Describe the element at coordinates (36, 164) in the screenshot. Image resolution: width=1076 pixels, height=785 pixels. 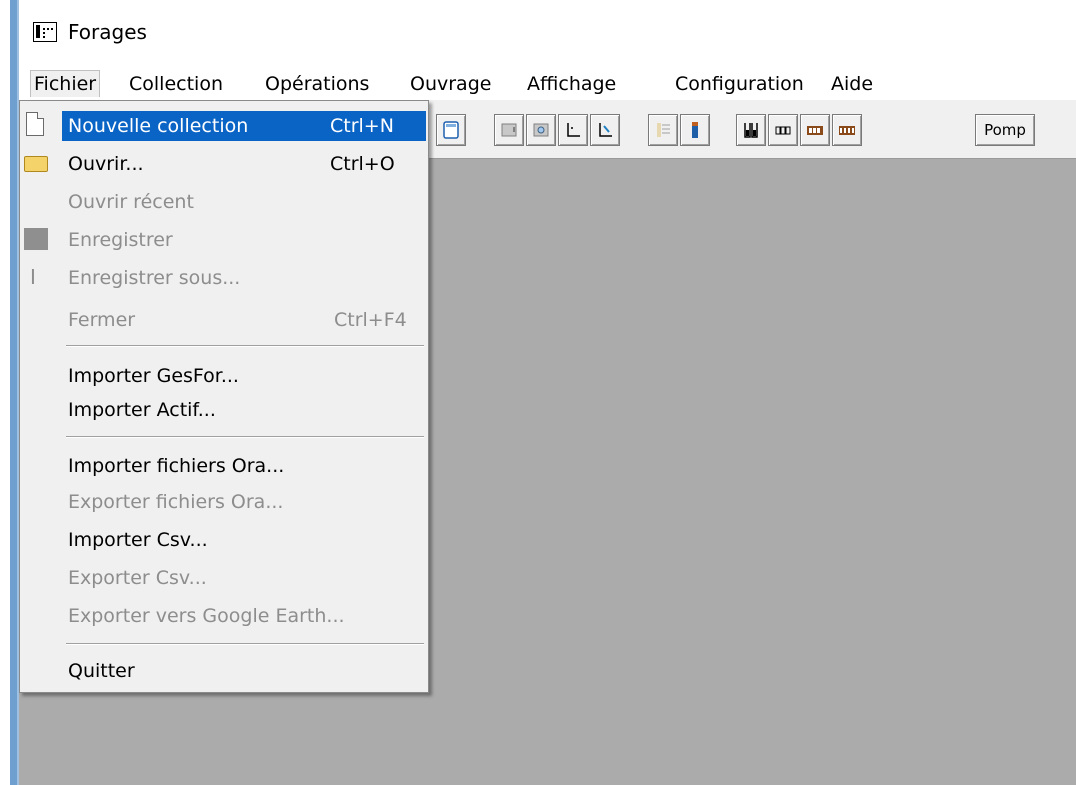
I see `folder-open-icon` at that location.